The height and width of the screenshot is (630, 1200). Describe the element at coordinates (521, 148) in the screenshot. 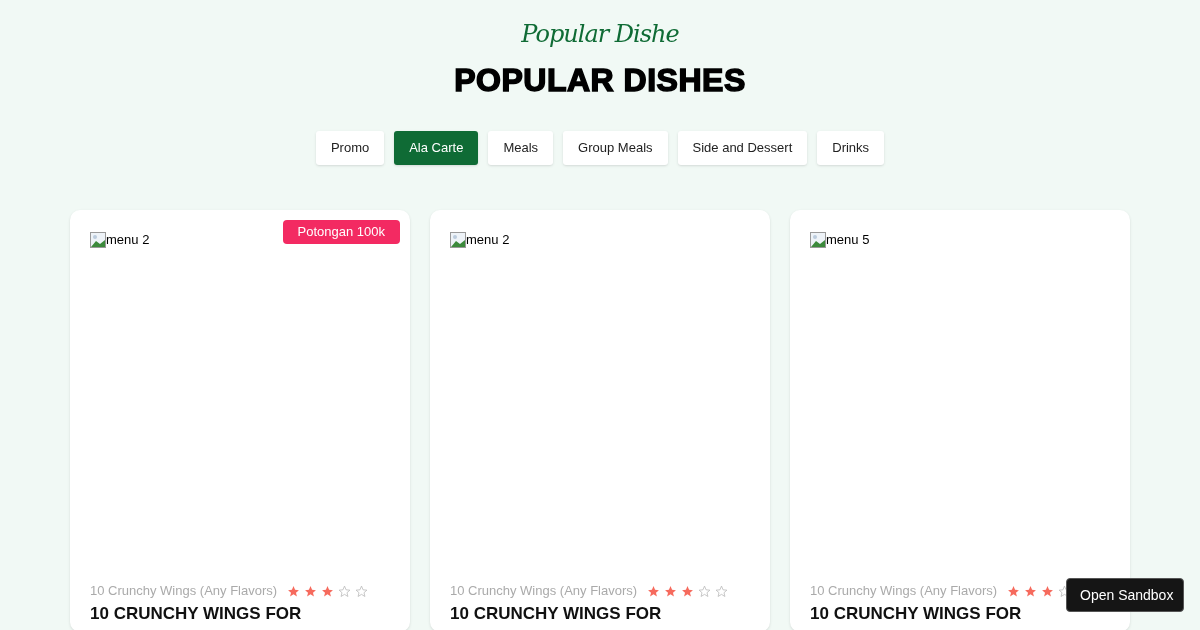

I see `category-tab: Meals` at that location.